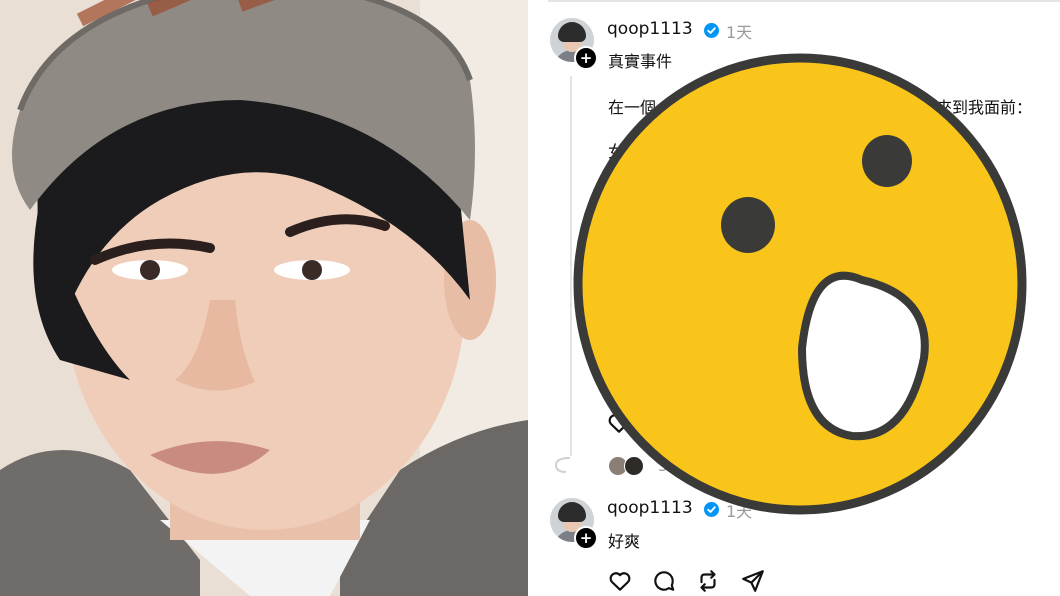 The image size is (1060, 596). Describe the element at coordinates (650, 29) in the screenshot. I see `post-username: qoop1113` at that location.